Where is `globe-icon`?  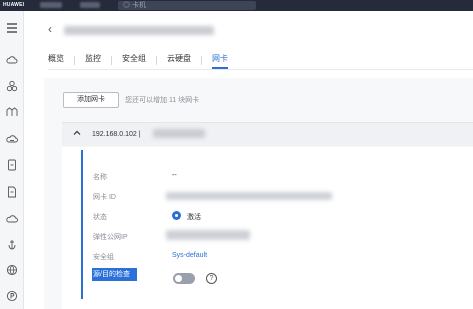 globe-icon is located at coordinates (12, 270).